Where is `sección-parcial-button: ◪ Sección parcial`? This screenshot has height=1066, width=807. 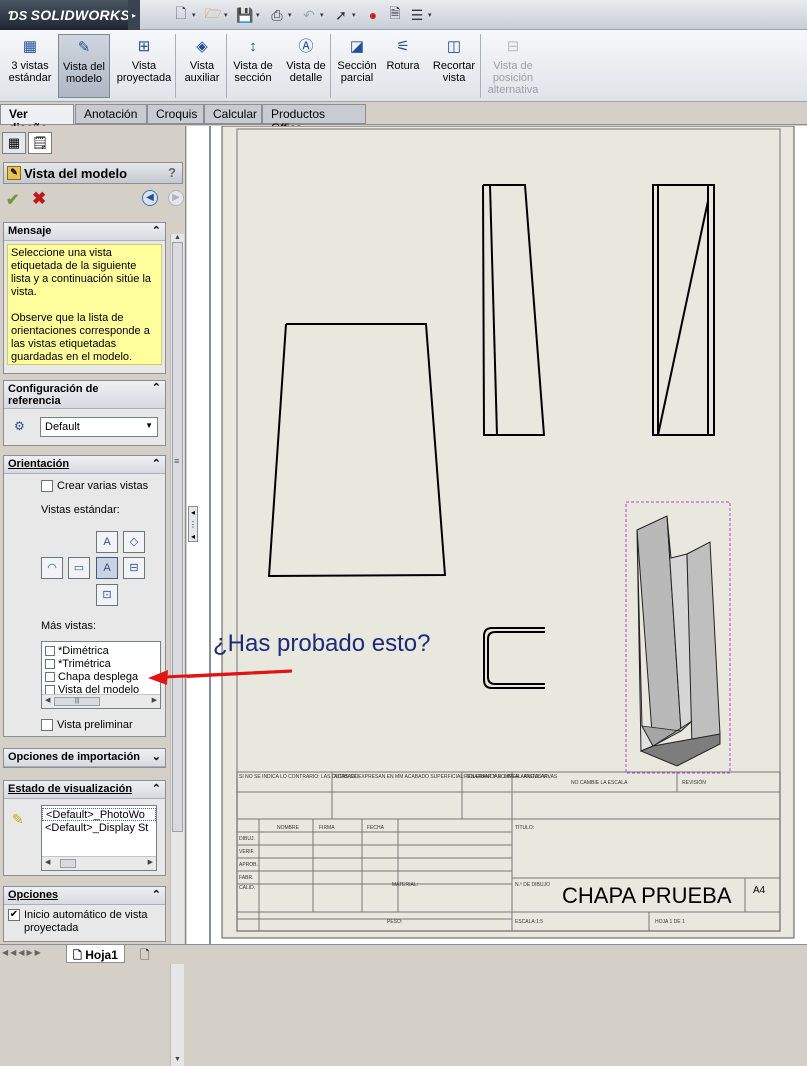
sección-parcial-button: ◪ Sección parcial is located at coordinates (357, 66).